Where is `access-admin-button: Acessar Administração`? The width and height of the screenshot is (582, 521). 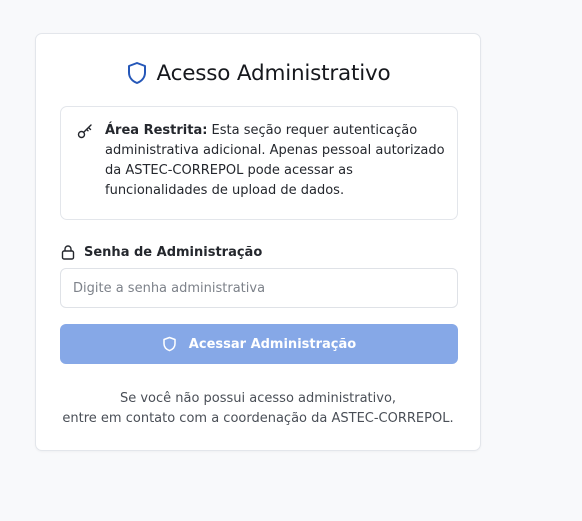
access-admin-button: Acessar Administração is located at coordinates (259, 344).